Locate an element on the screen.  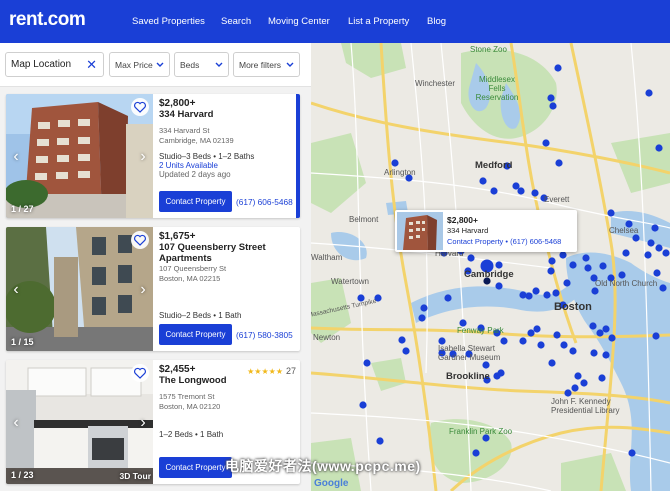
listing-beds-baths: Studio–2 Beds • 1 Bath is located at coordinates (200, 315).